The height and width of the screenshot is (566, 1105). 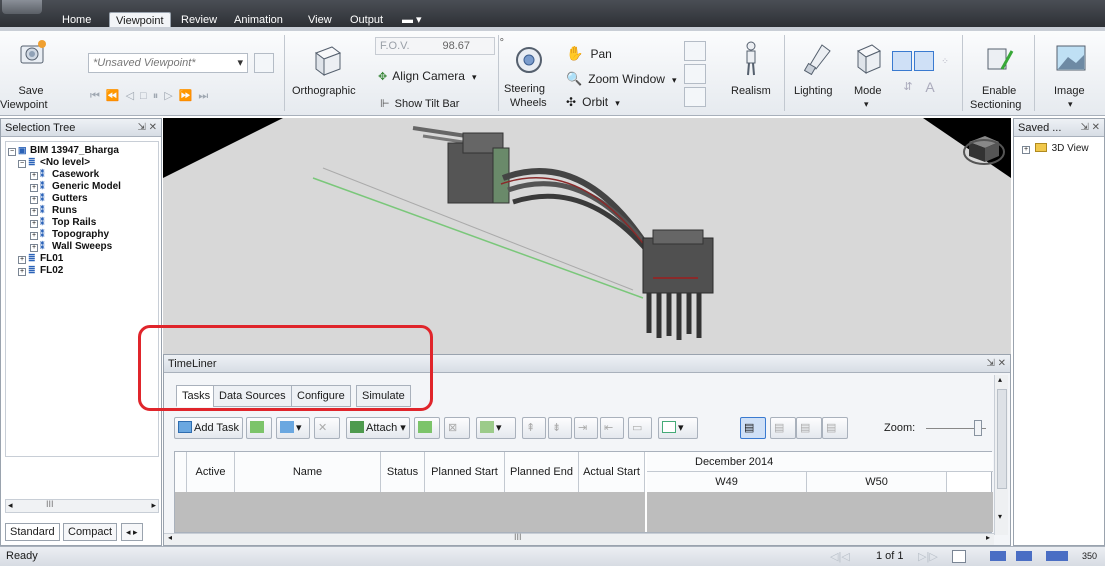 What do you see at coordinates (678, 428) in the screenshot?
I see `columns-button: ▾` at bounding box center [678, 428].